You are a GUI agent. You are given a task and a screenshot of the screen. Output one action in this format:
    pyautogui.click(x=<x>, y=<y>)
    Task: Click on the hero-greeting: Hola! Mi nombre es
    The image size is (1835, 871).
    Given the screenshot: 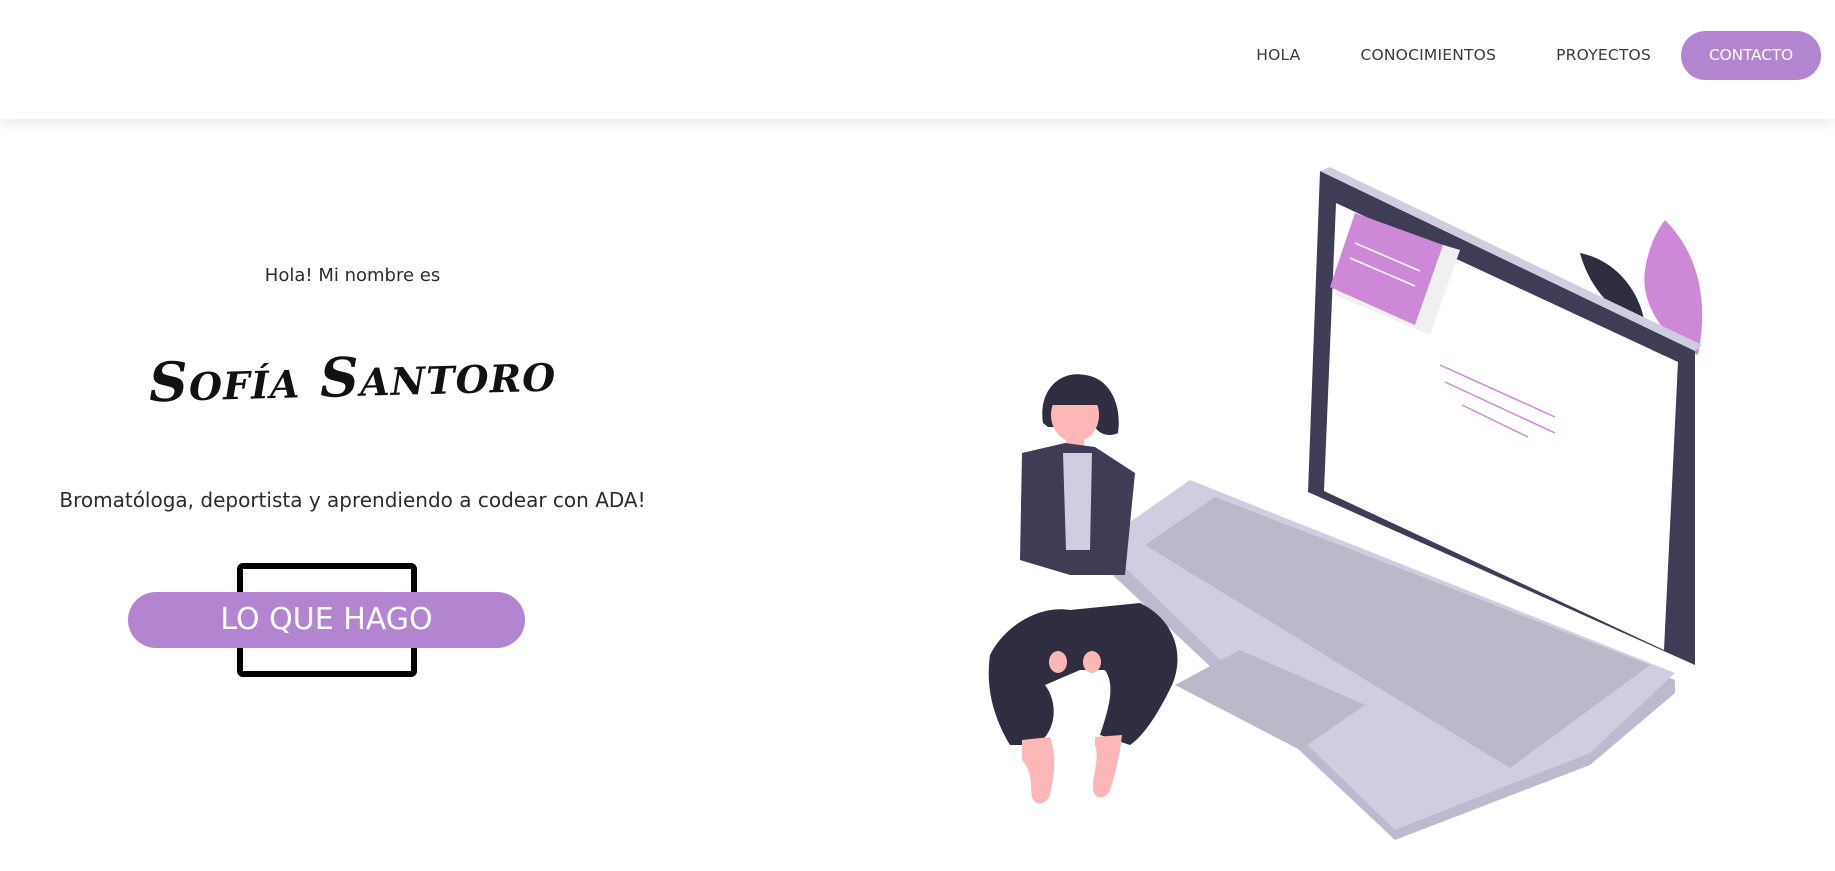 What is the action you would take?
    pyautogui.click(x=352, y=275)
    